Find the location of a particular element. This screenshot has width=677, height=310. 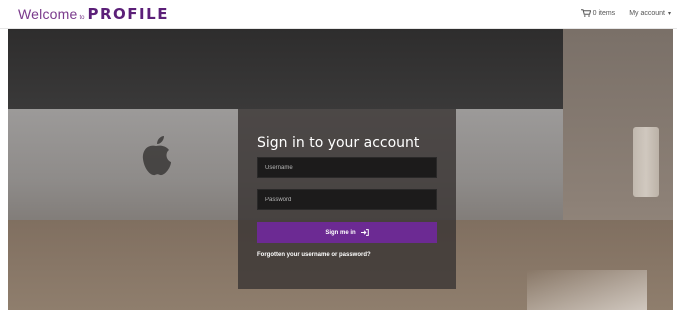

sign-in-button-label: Sign me in is located at coordinates (340, 232).